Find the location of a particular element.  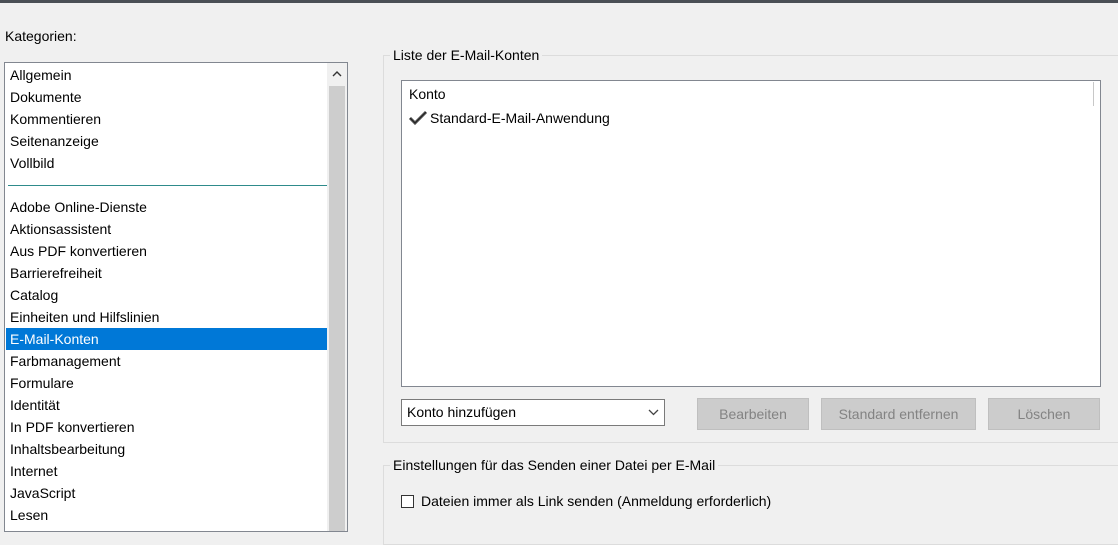

checkmark-icon is located at coordinates (418, 118).